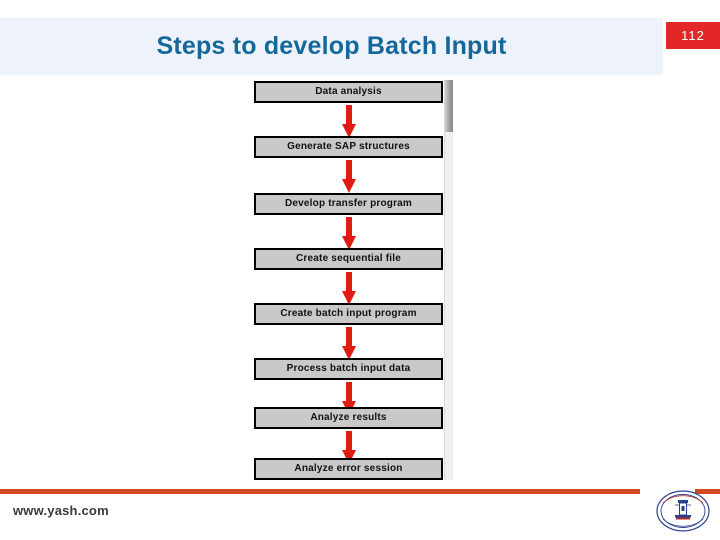 This screenshot has height=540, width=720. I want to click on flow-node-create-sequential-file: Create sequential file, so click(348, 259).